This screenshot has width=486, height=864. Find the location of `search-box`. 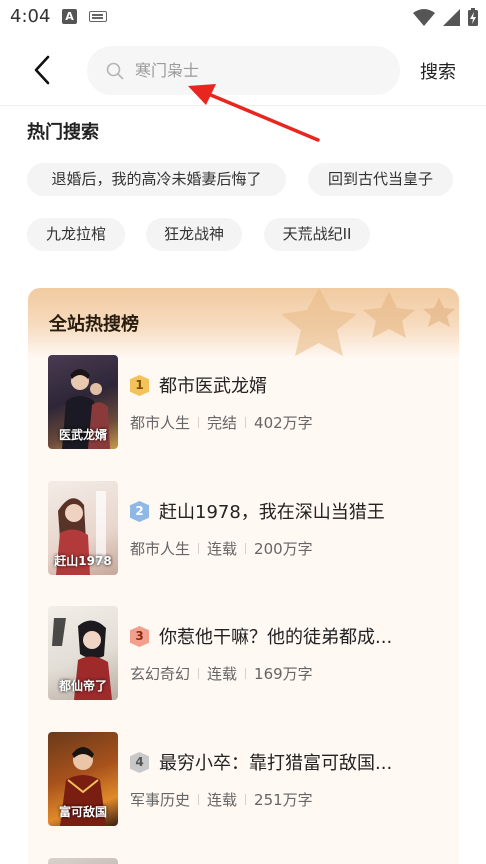

search-box is located at coordinates (243, 70).